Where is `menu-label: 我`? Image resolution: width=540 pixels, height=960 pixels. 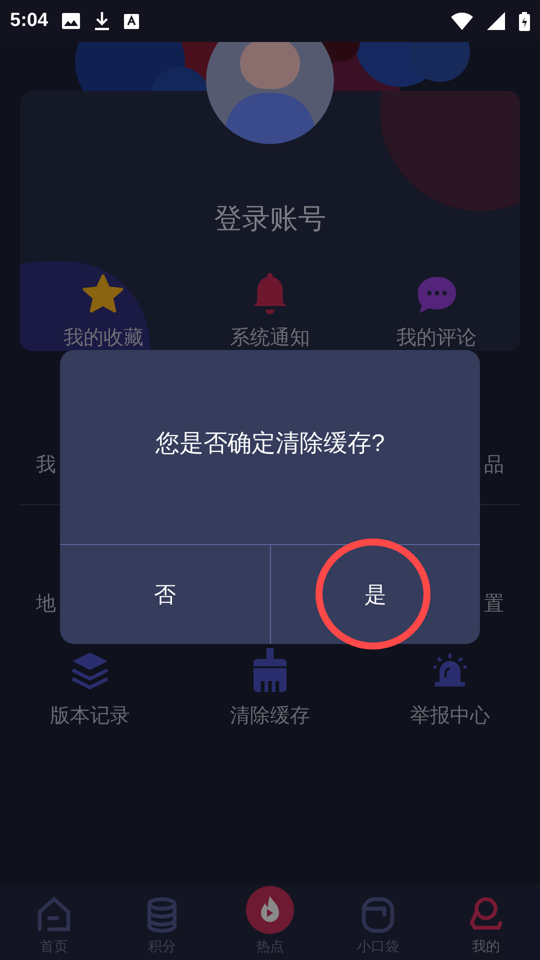 menu-label: 我 is located at coordinates (46, 465).